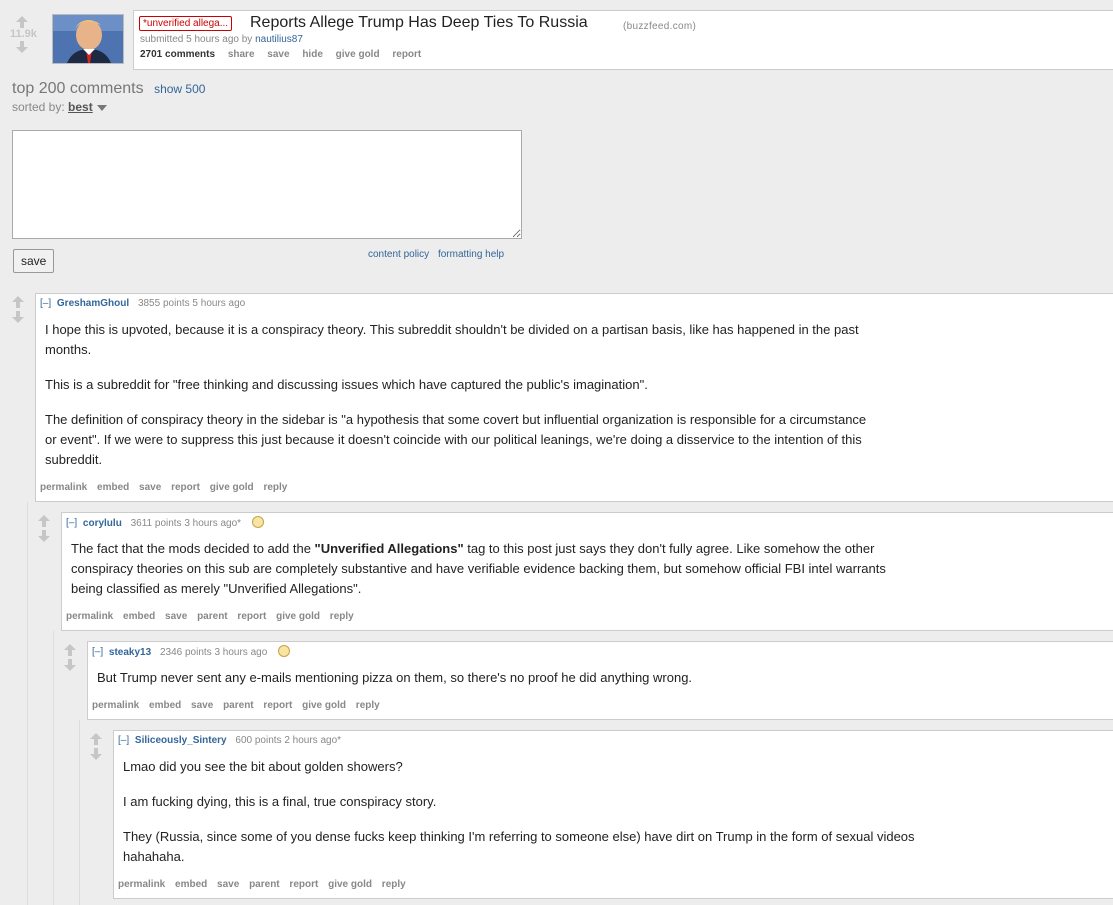 This screenshot has height=905, width=1113. Describe the element at coordinates (102, 523) in the screenshot. I see `comment-author: corylulu` at that location.